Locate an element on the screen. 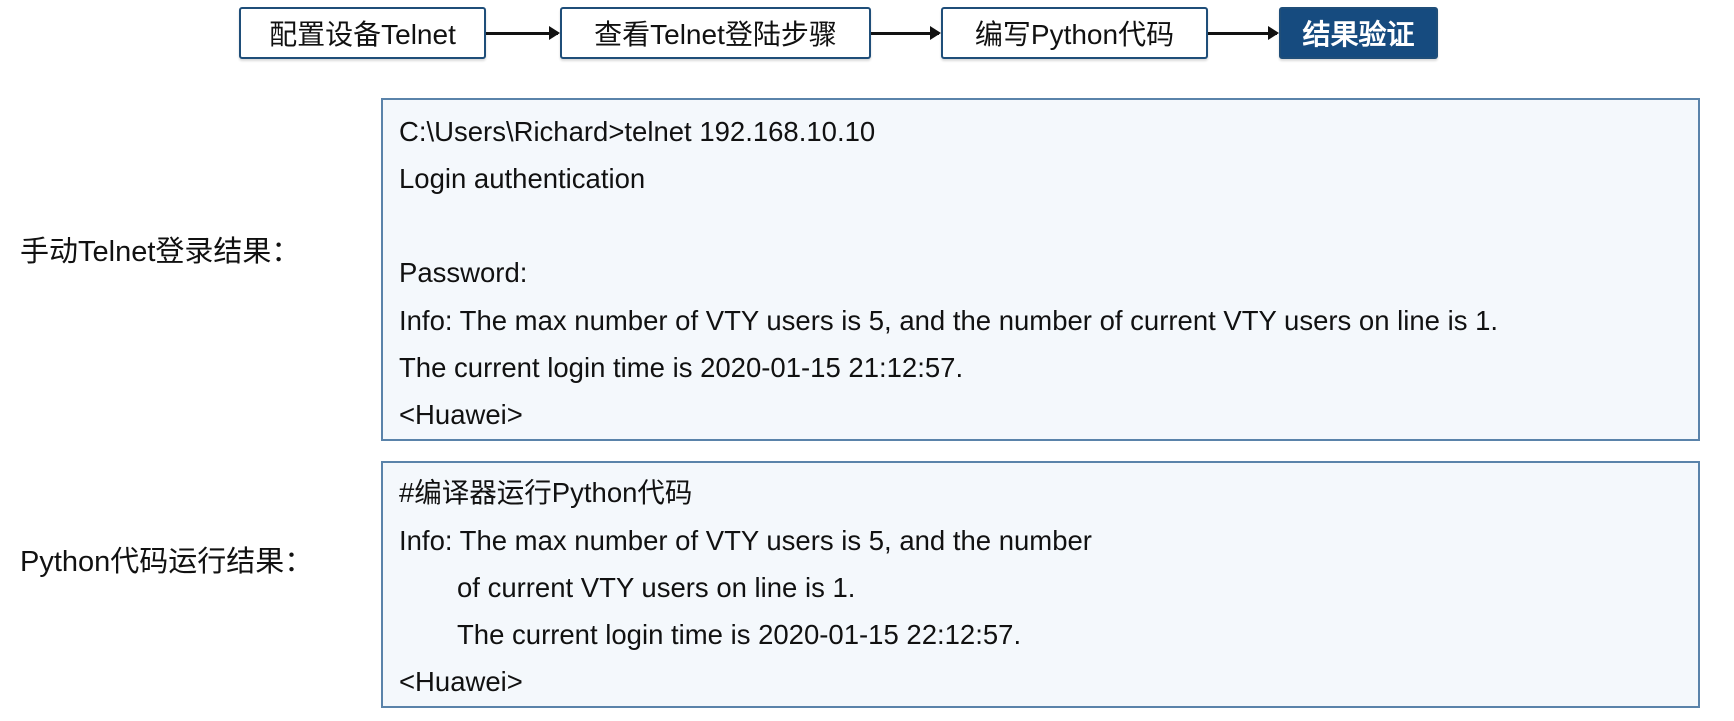  output-line: C:\Users\Richard>telnet 192.168.10.10 is located at coordinates (637, 131).